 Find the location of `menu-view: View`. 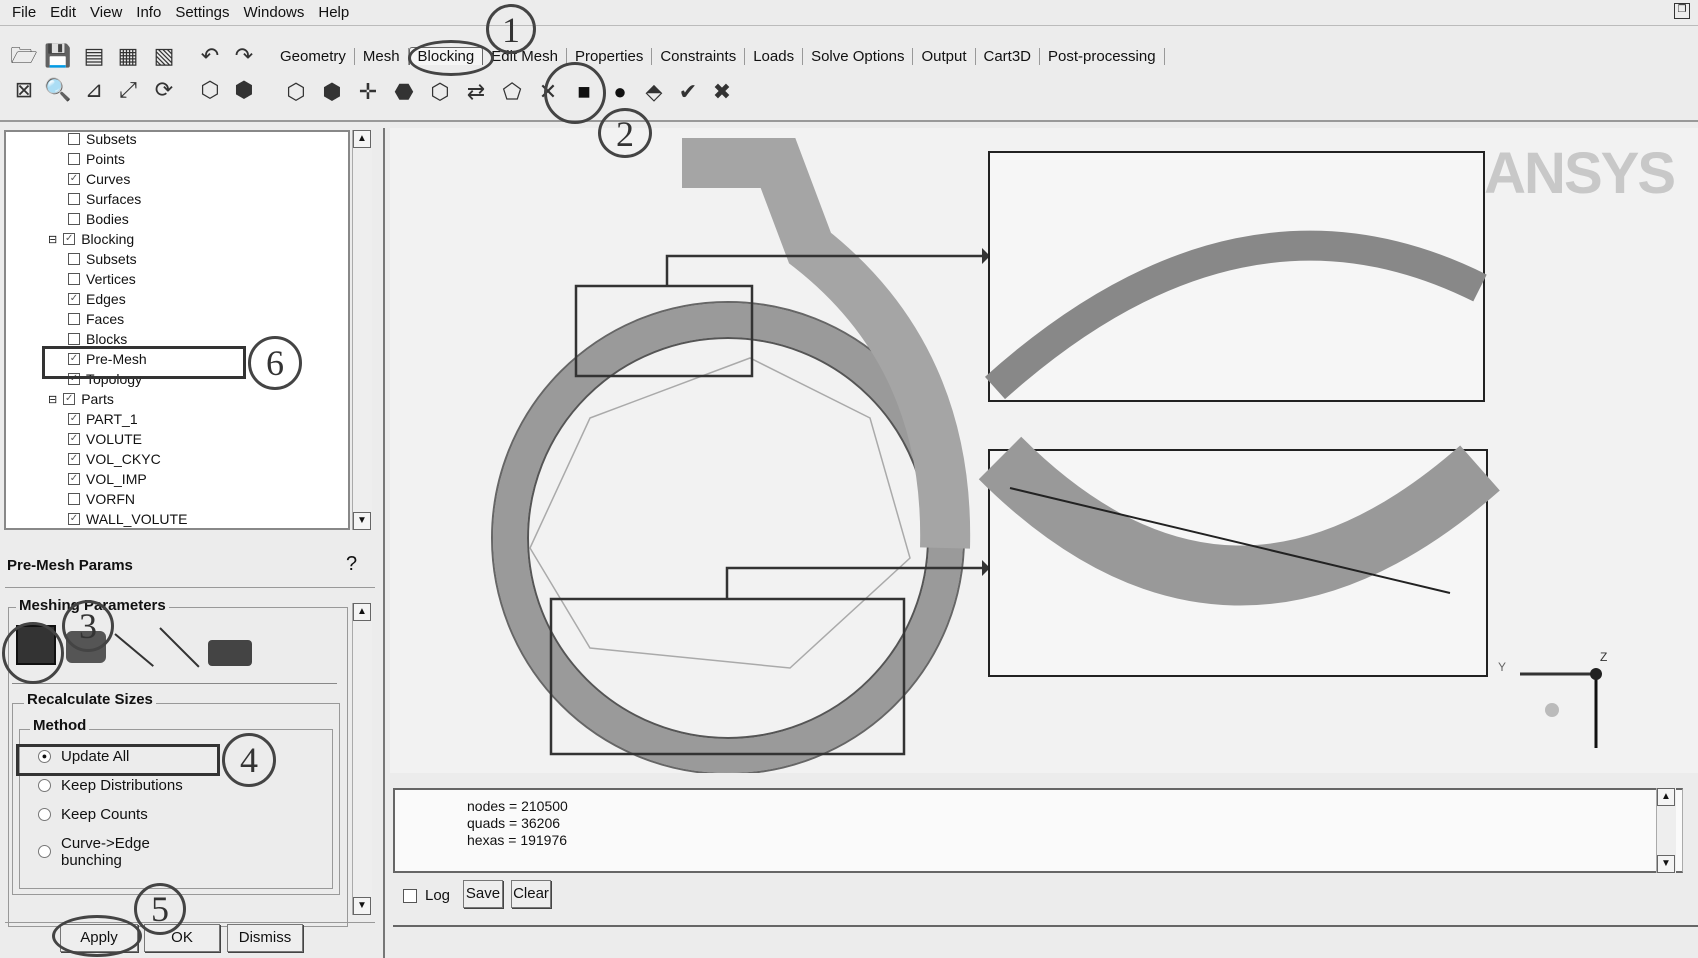

menu-view: View is located at coordinates (109, 12).